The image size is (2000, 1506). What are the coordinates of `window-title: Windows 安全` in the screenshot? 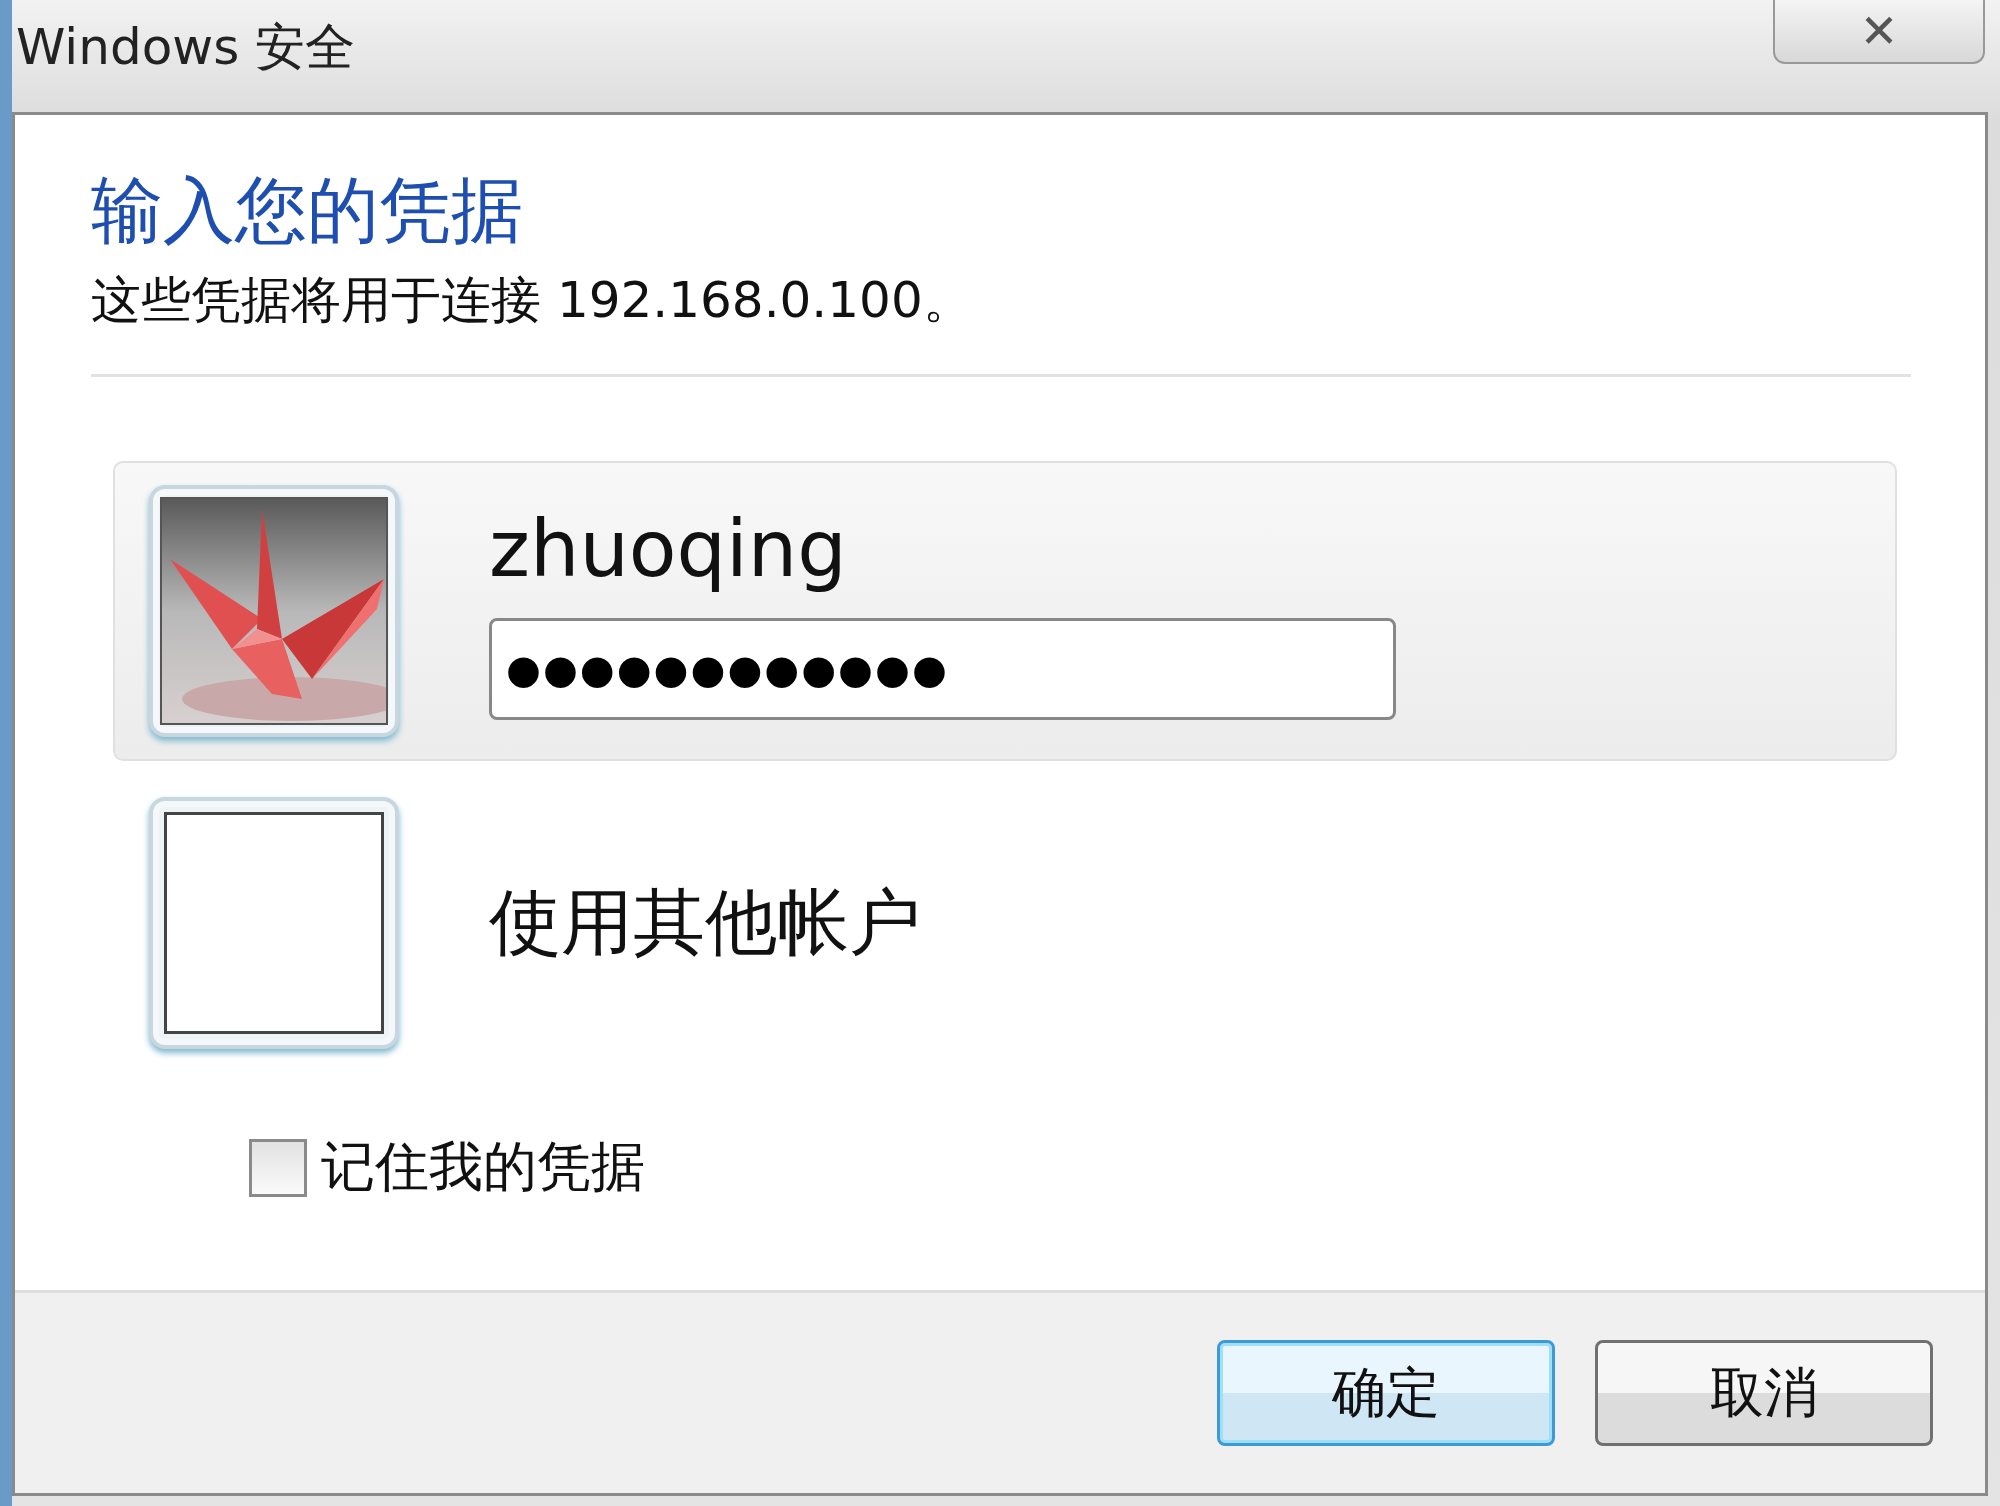 It's located at (186, 47).